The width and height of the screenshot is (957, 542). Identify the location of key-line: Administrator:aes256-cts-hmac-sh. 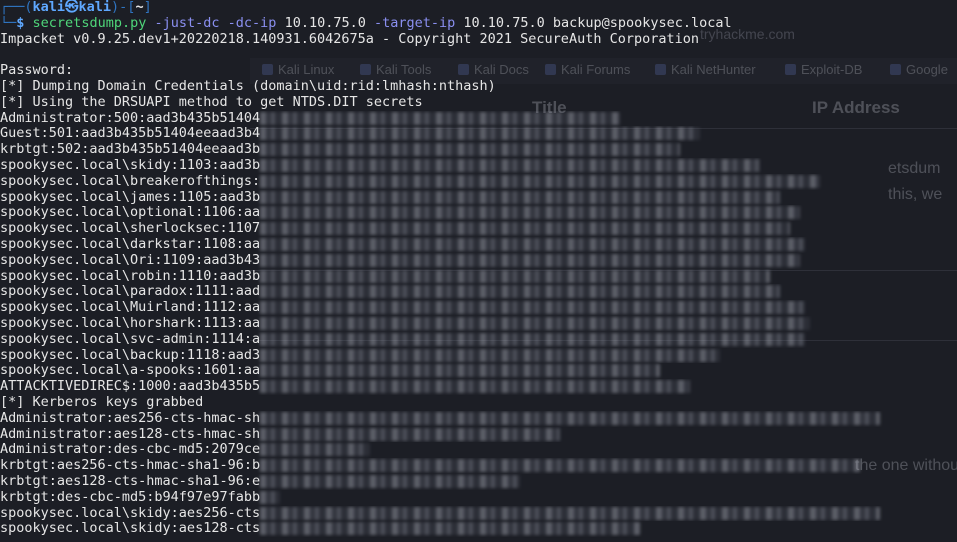
(478, 419).